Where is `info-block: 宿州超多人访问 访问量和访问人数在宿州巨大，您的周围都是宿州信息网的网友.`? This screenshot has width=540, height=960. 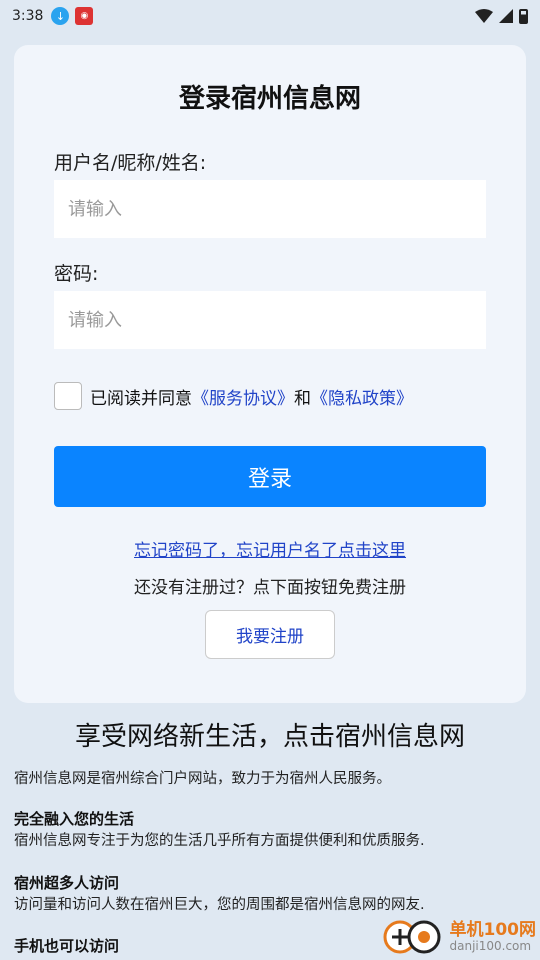 info-block: 宿州超多人访问 访问量和访问人数在宿州巨大，您的周围都是宿州信息网的网友. is located at coordinates (270, 894).